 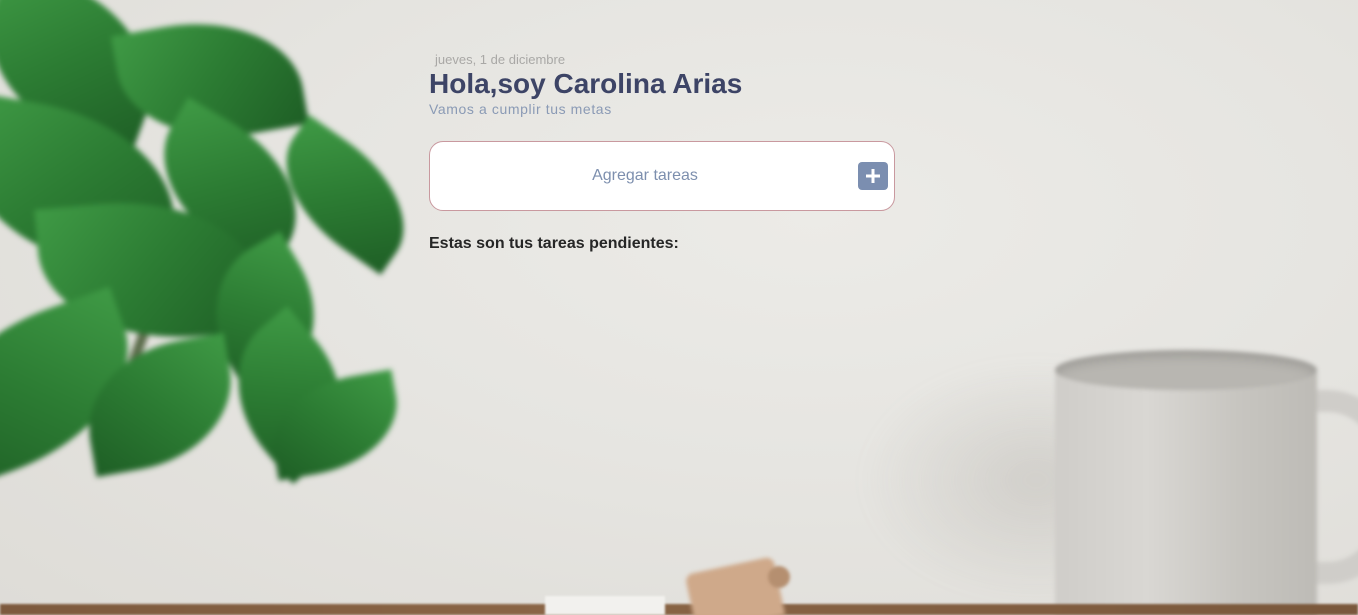 I want to click on add-task-input, so click(x=645, y=176).